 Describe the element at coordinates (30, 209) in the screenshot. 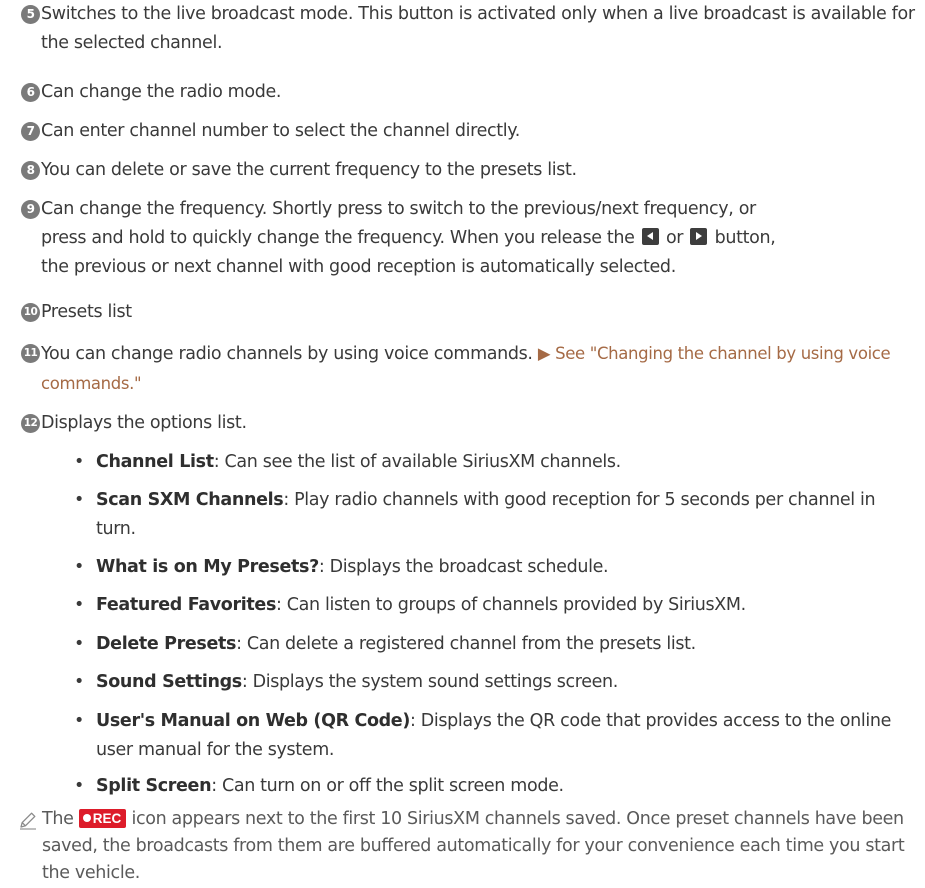

I see `item-number-9: 9` at that location.